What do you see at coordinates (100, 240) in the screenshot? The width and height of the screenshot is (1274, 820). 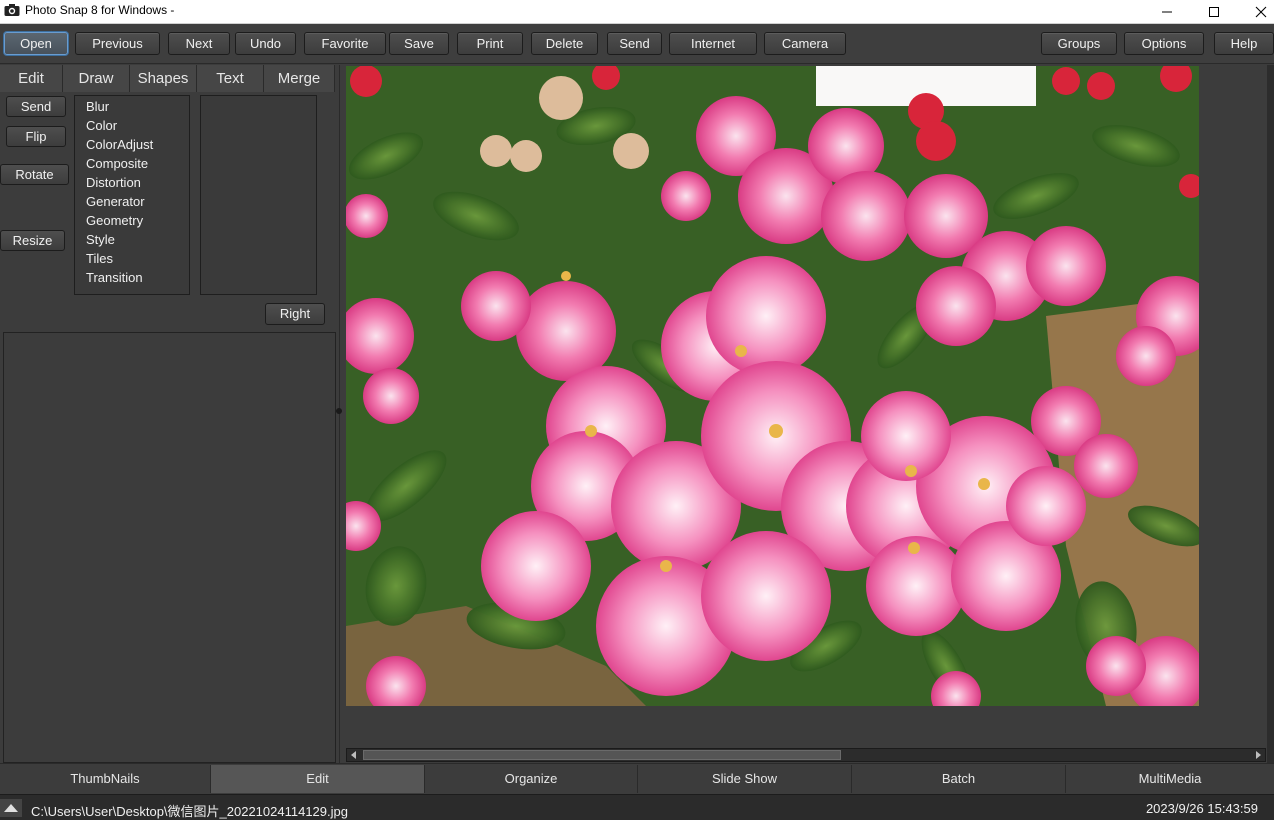 I see `list-item: Style` at bounding box center [100, 240].